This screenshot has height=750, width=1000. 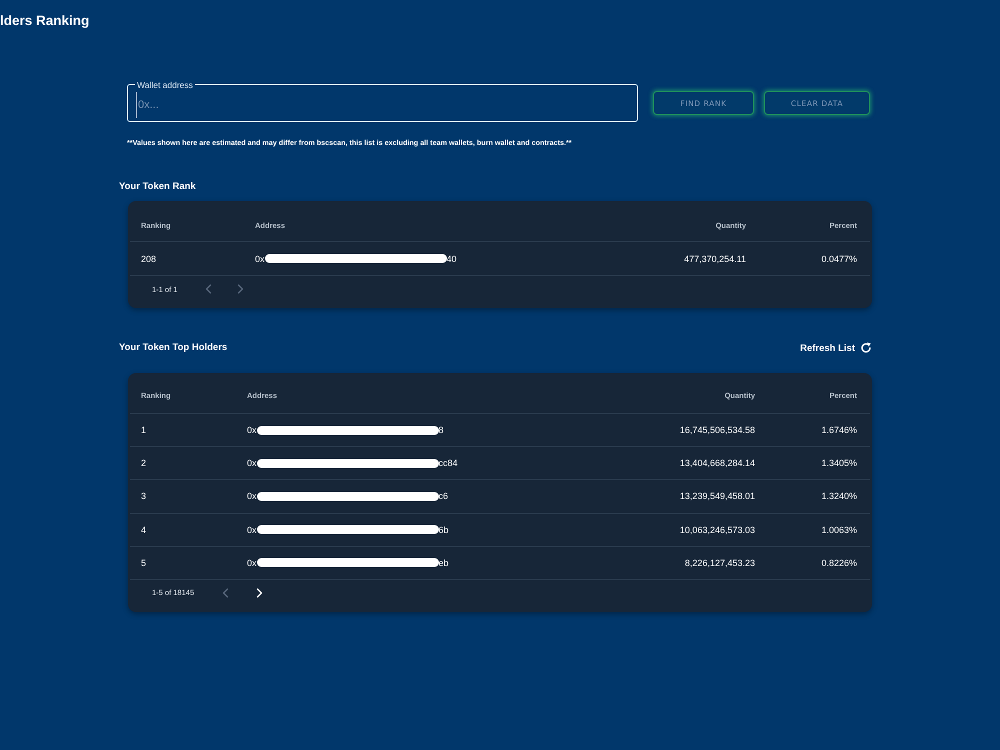 I want to click on refresh-list-button: Refresh List, so click(x=836, y=348).